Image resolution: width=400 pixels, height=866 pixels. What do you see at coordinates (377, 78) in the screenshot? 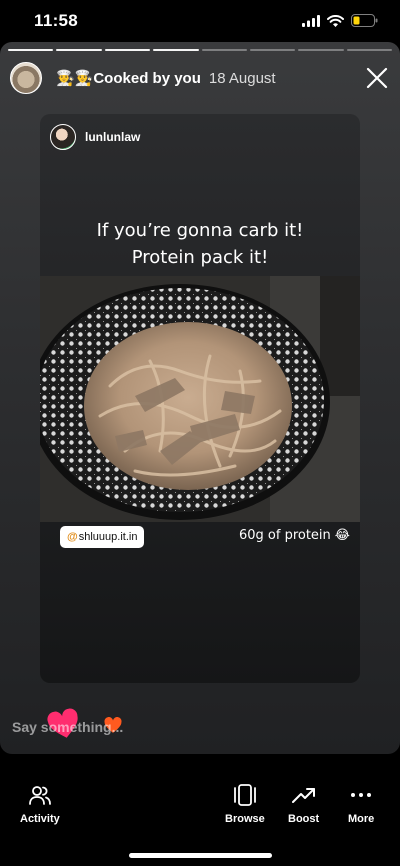
I see `close-icon` at bounding box center [377, 78].